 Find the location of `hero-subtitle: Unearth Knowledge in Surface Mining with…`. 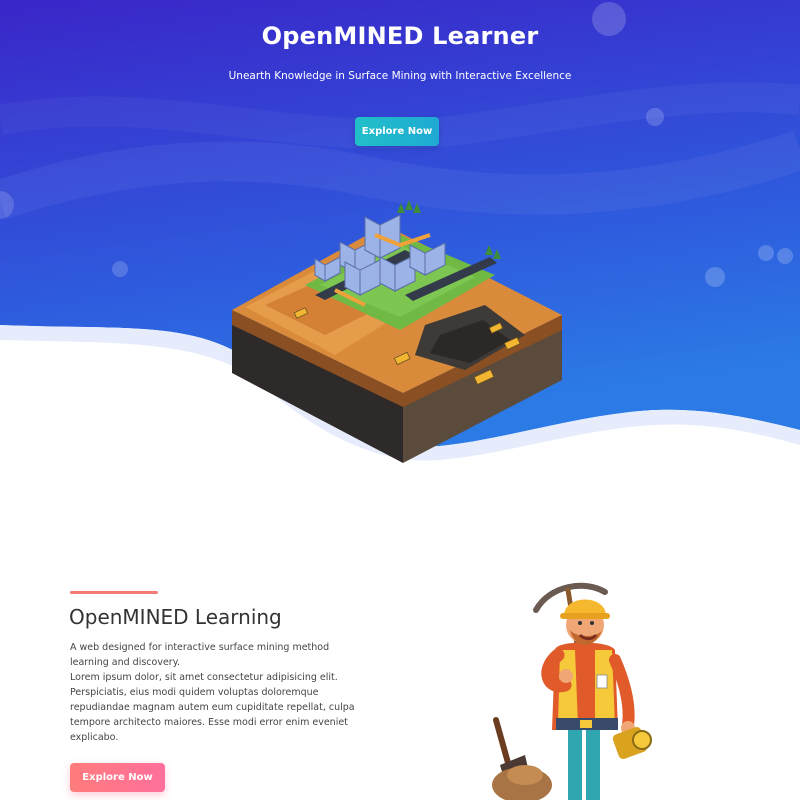

hero-subtitle: Unearth Knowledge in Surface Mining with… is located at coordinates (400, 76).